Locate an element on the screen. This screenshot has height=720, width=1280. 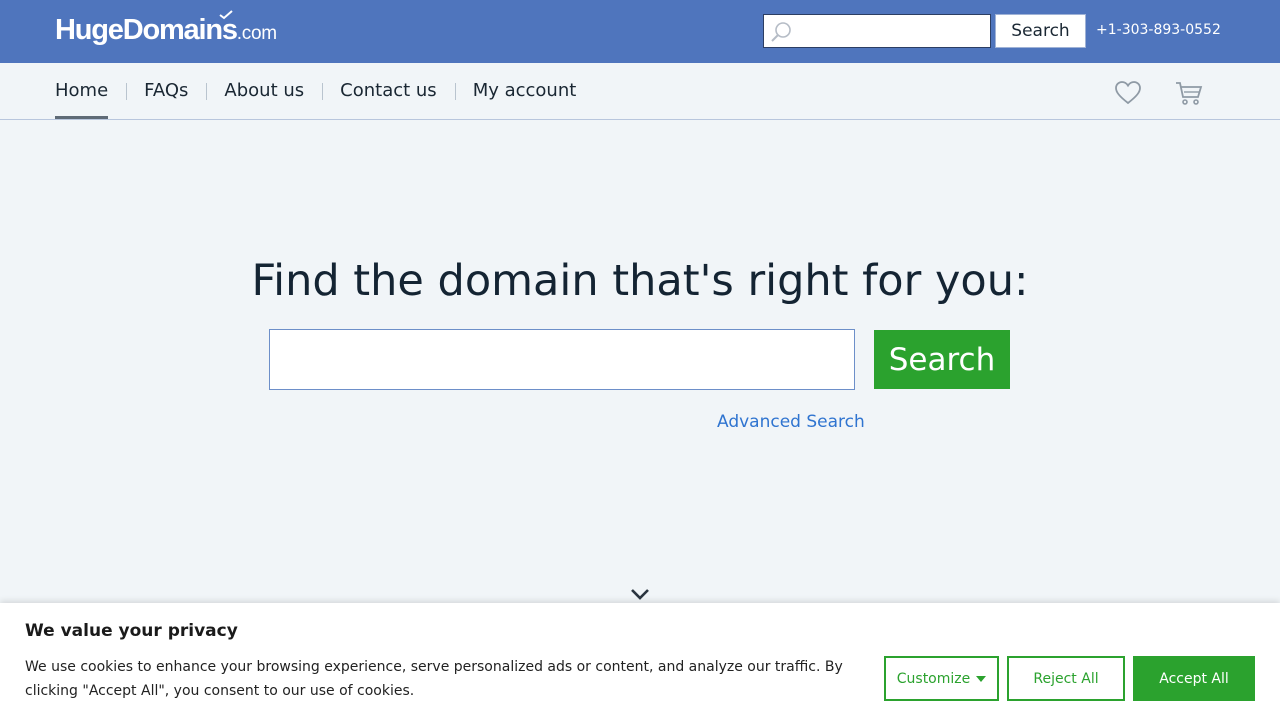
chevron-down-icon is located at coordinates (640, 594).